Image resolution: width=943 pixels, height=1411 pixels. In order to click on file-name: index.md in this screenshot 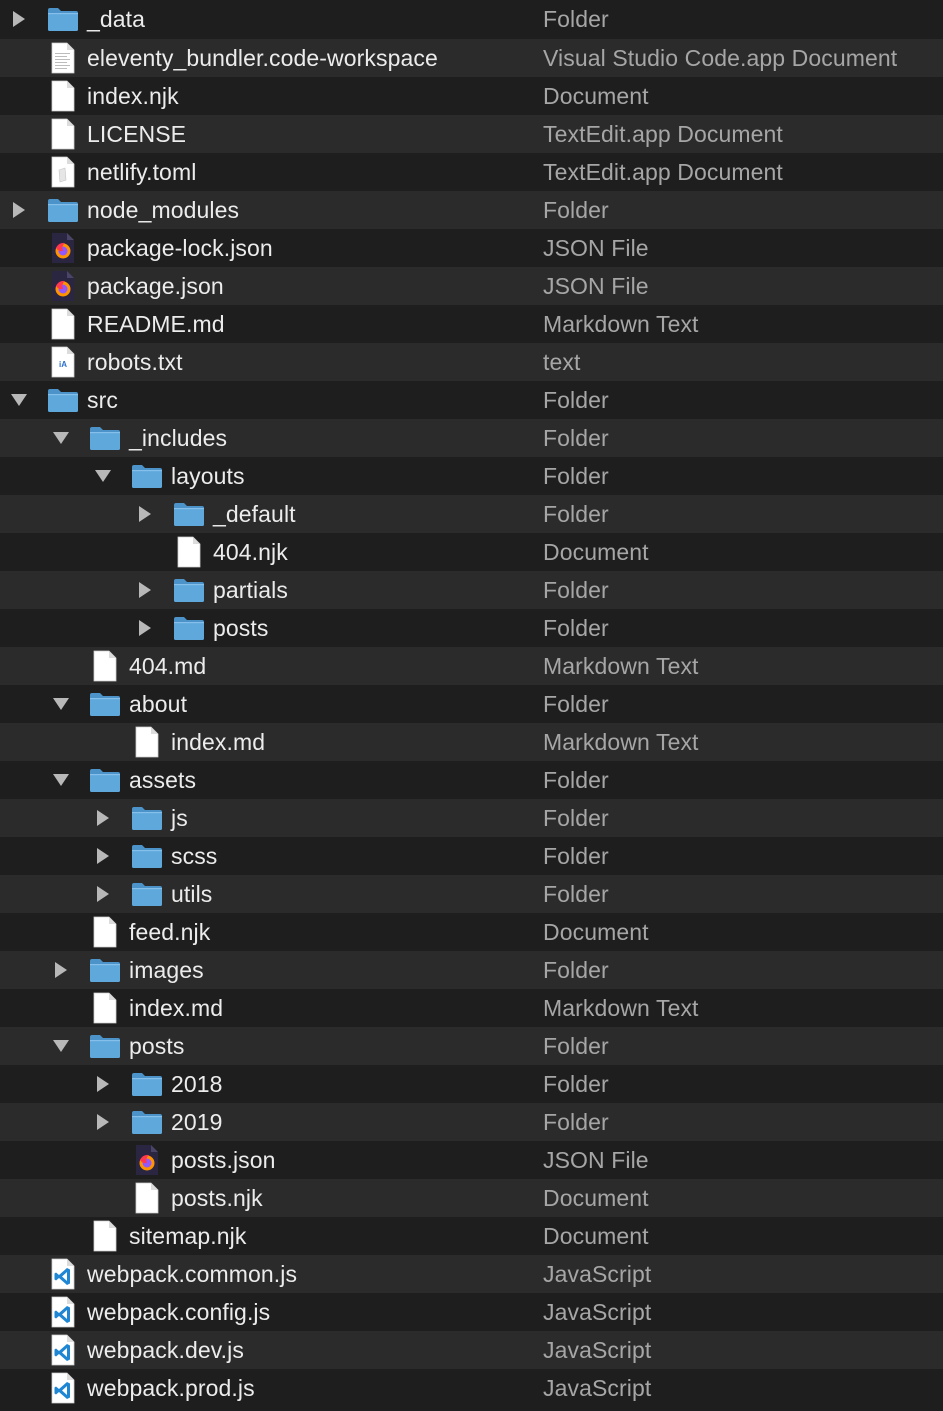, I will do `click(176, 1008)`.